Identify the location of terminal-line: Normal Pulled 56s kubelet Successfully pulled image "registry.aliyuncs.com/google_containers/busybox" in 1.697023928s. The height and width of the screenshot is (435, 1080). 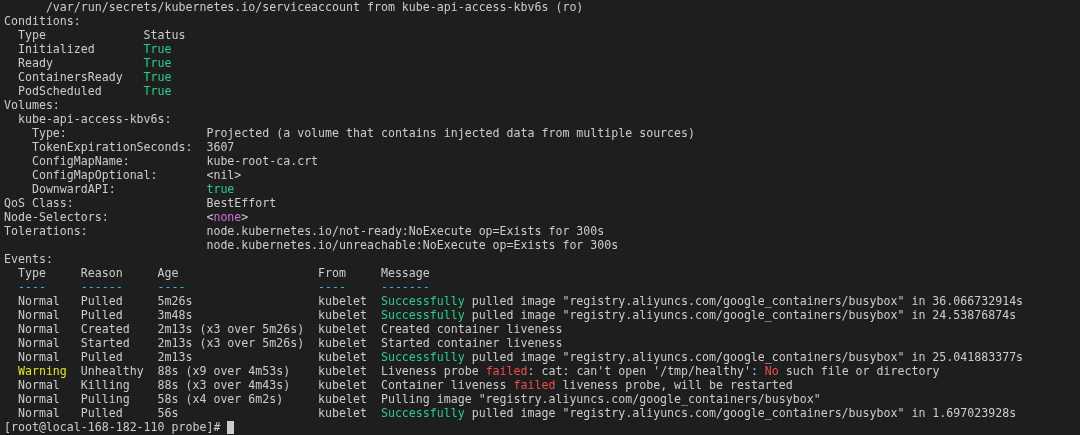
(516, 413).